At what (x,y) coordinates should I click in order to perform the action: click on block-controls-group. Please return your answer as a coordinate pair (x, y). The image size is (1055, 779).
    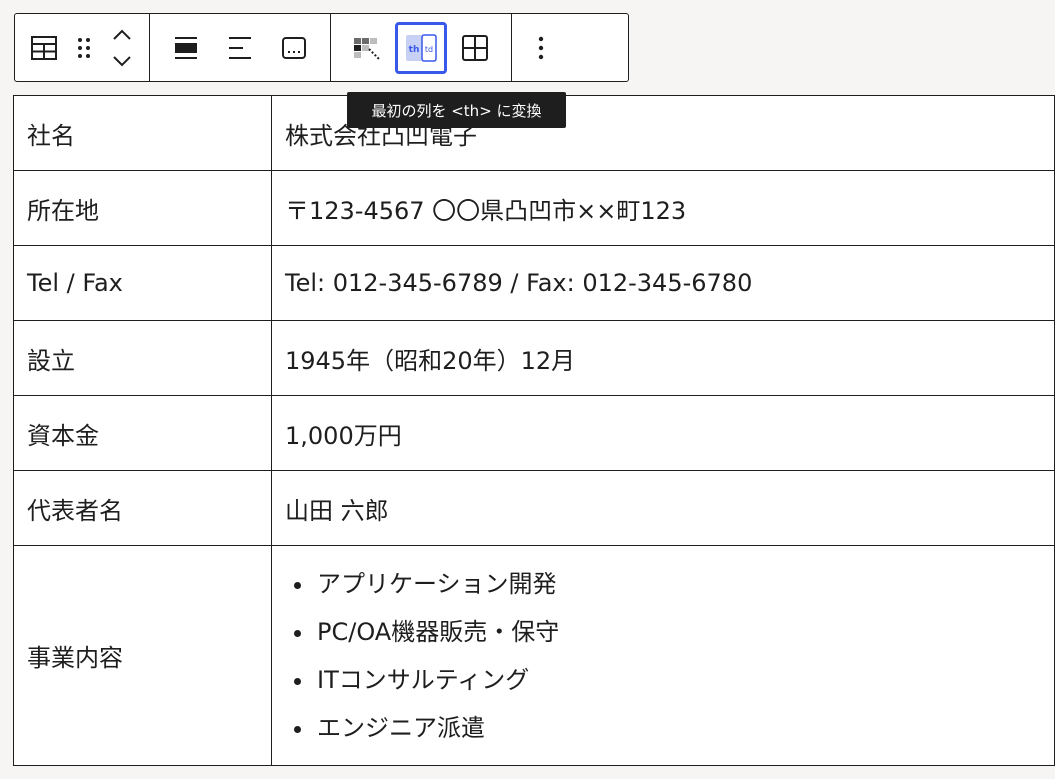
    Looking at the image, I should click on (82, 47).